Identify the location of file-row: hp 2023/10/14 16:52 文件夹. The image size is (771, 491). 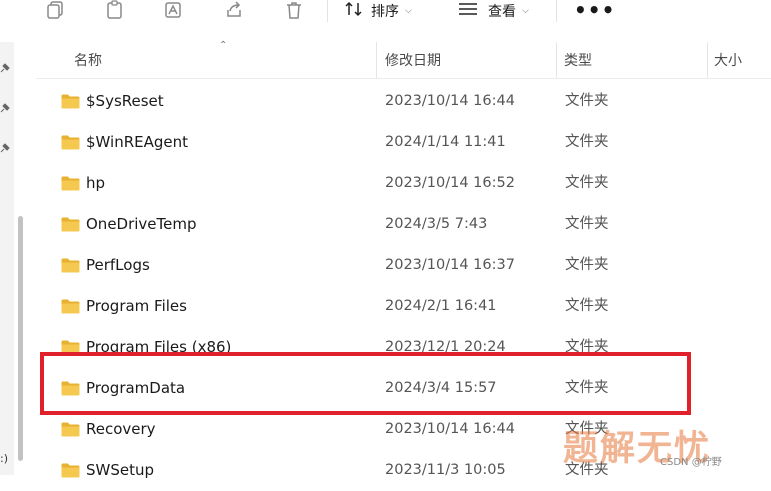
(405, 183).